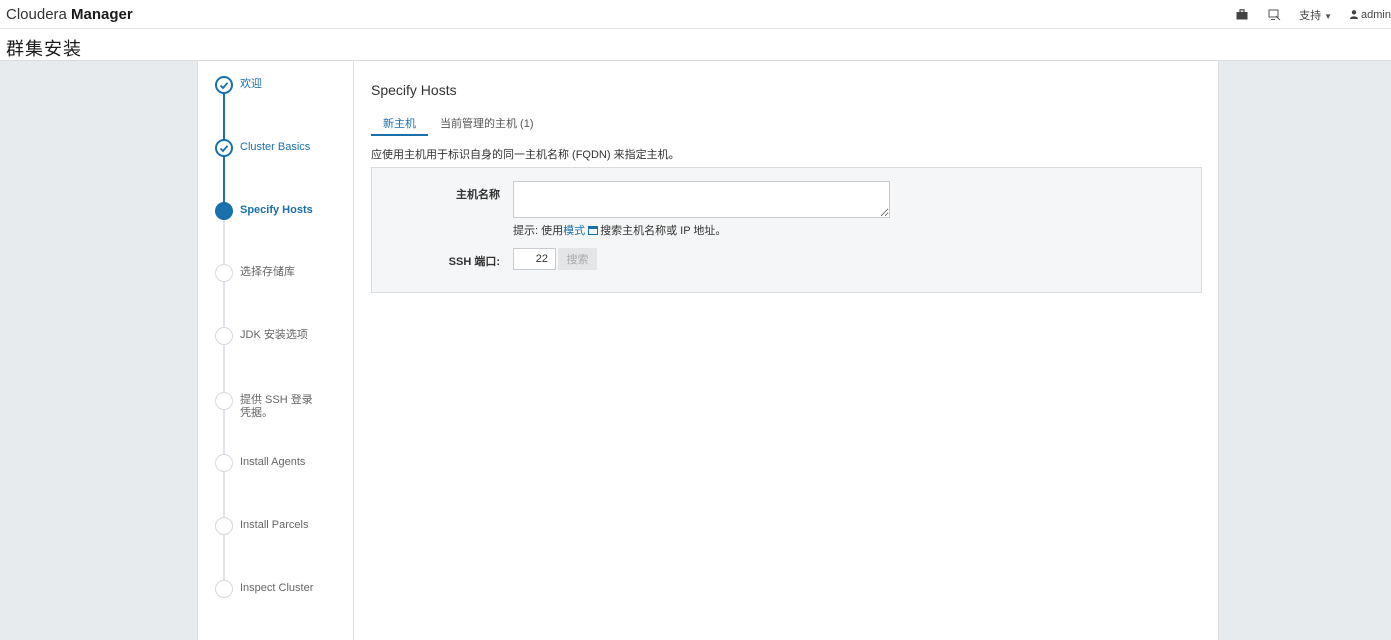  Describe the element at coordinates (701, 199) in the screenshot. I see `hostname-input` at that location.